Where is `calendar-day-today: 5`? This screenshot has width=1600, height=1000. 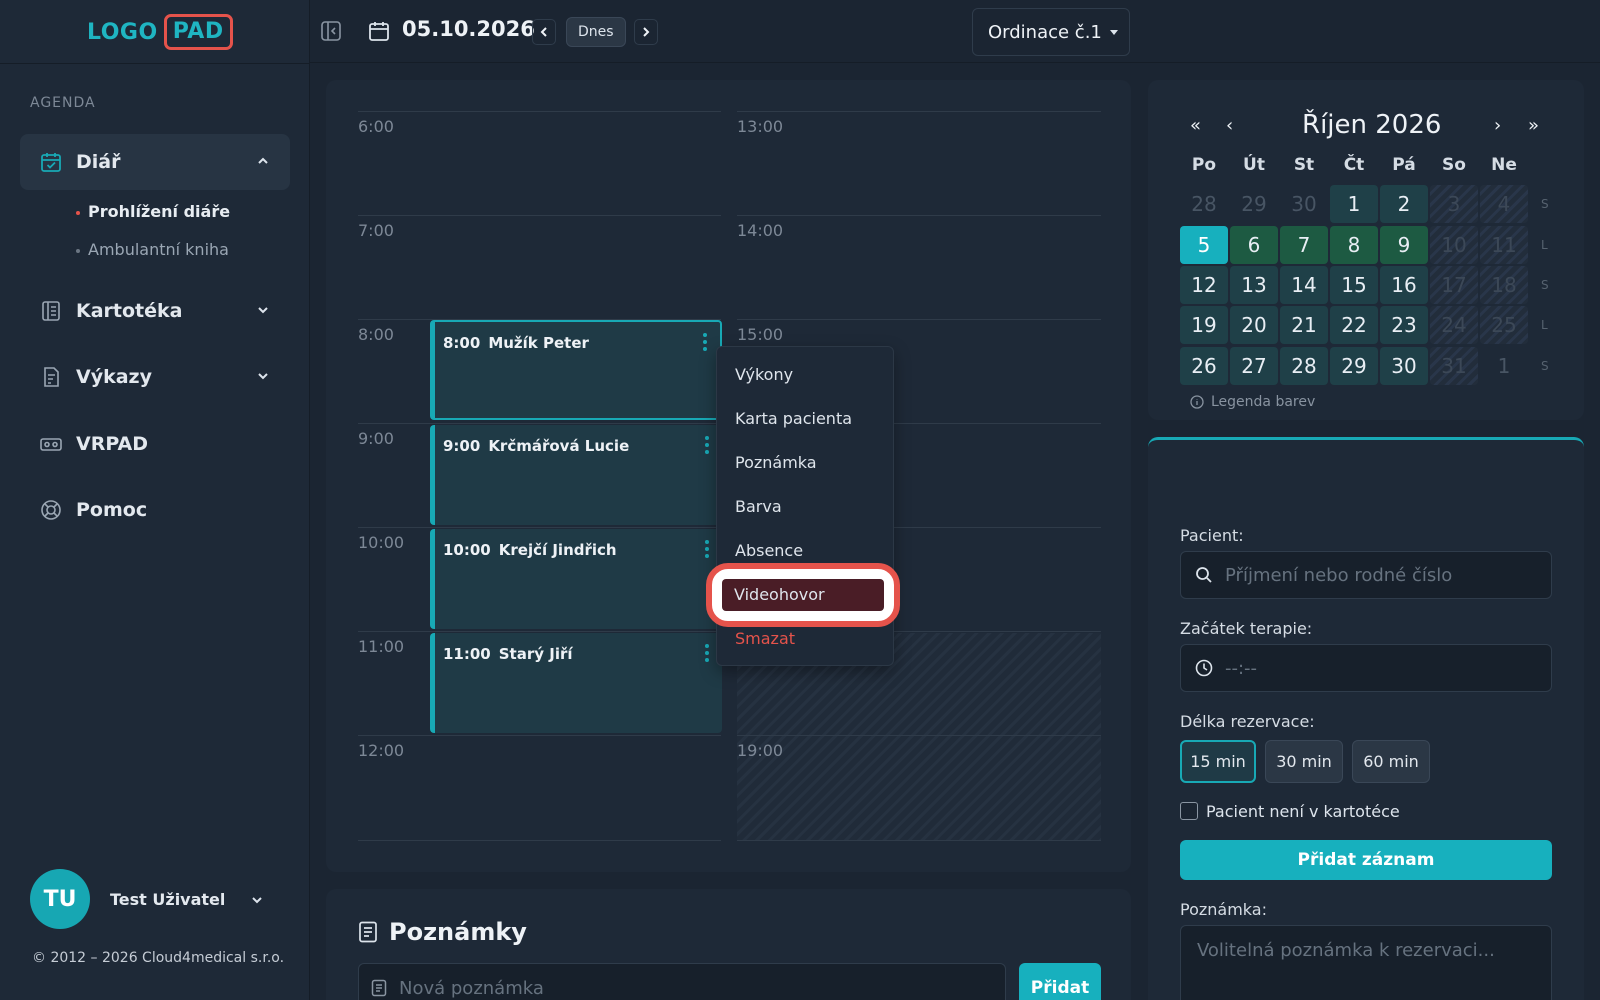
calendar-day-today: 5 is located at coordinates (1204, 245).